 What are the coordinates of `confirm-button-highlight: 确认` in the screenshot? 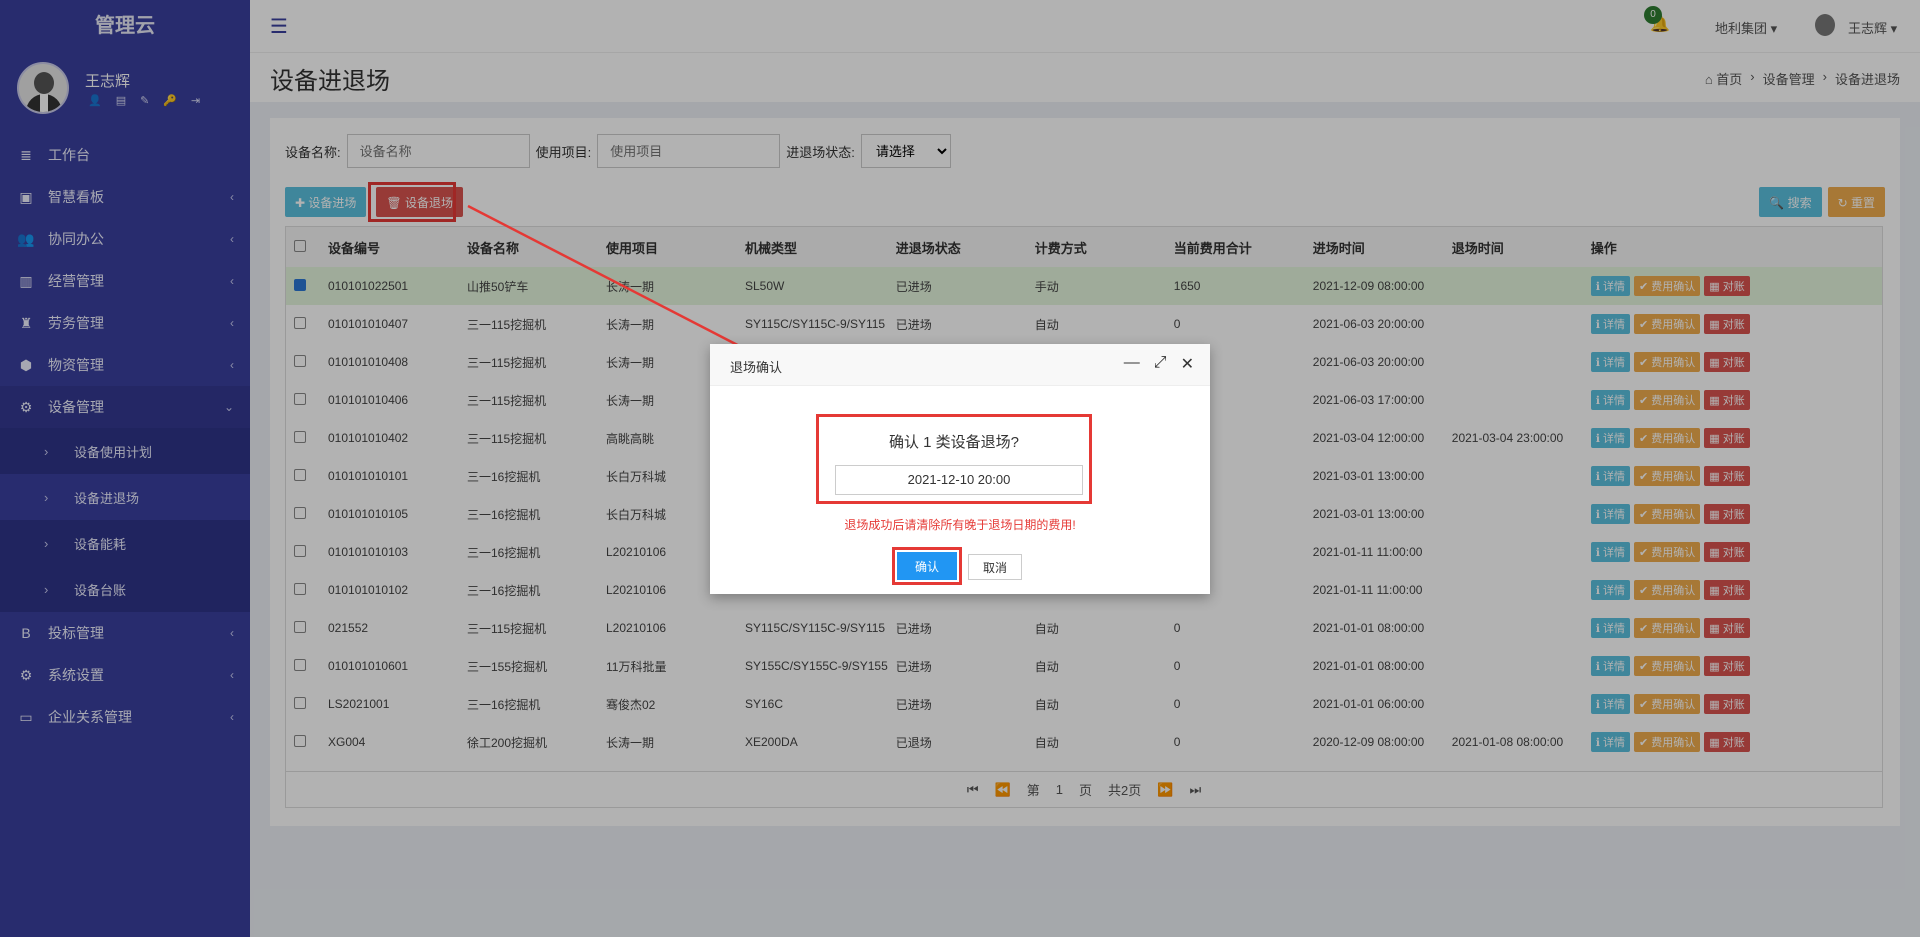 It's located at (927, 566).